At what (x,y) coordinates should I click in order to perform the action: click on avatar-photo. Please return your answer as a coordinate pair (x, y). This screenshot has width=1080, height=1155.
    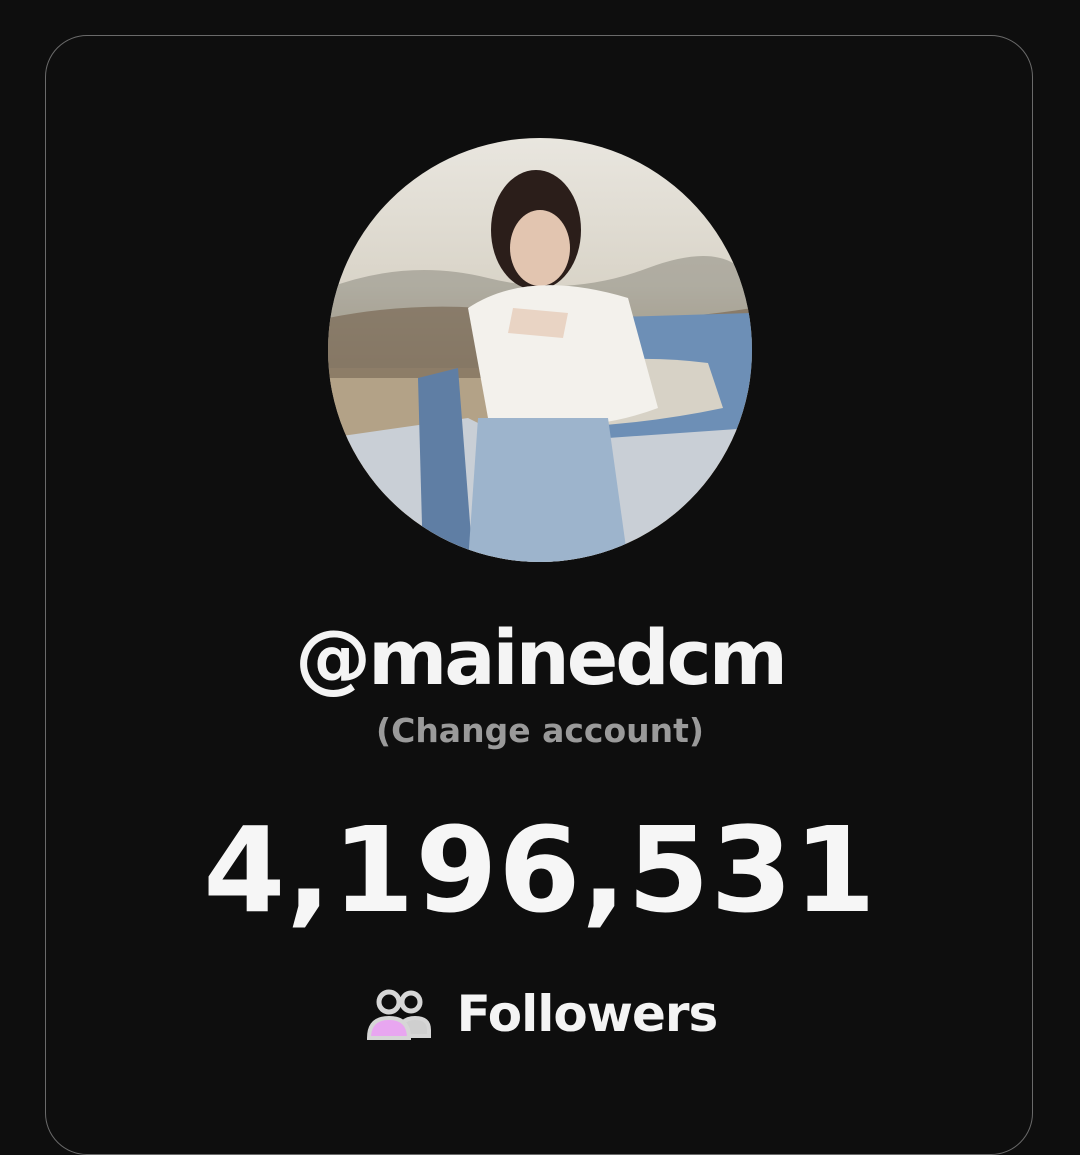
    Looking at the image, I should click on (540, 350).